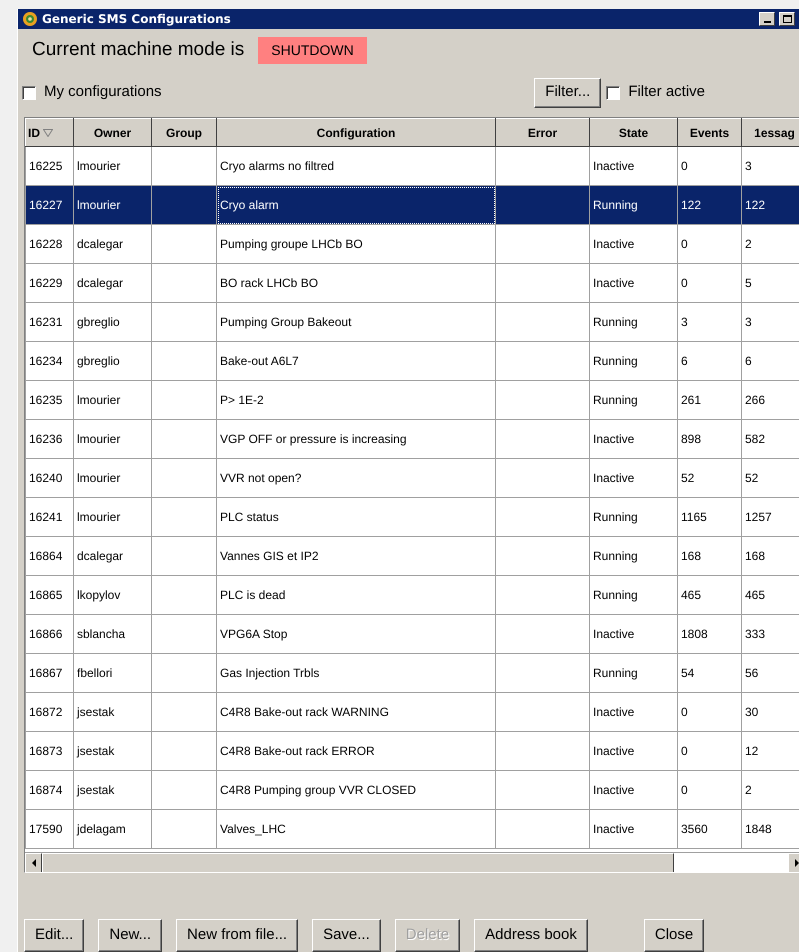 Image resolution: width=799 pixels, height=952 pixels. I want to click on scrollbar-thumb, so click(358, 862).